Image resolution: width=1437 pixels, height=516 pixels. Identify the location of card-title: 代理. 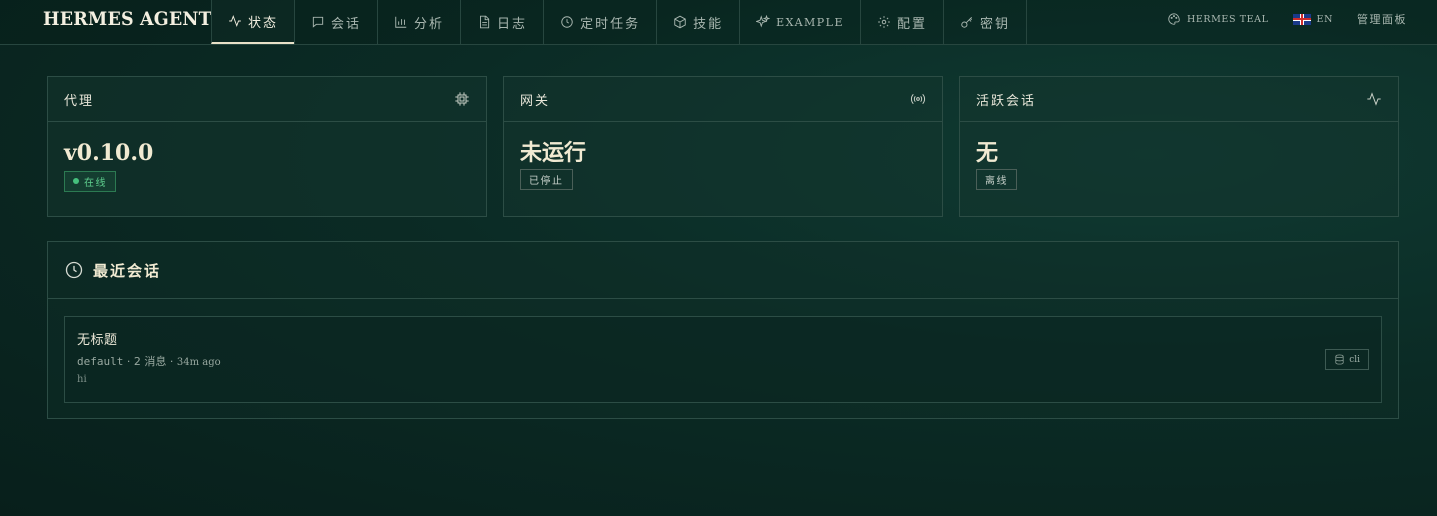
(79, 101).